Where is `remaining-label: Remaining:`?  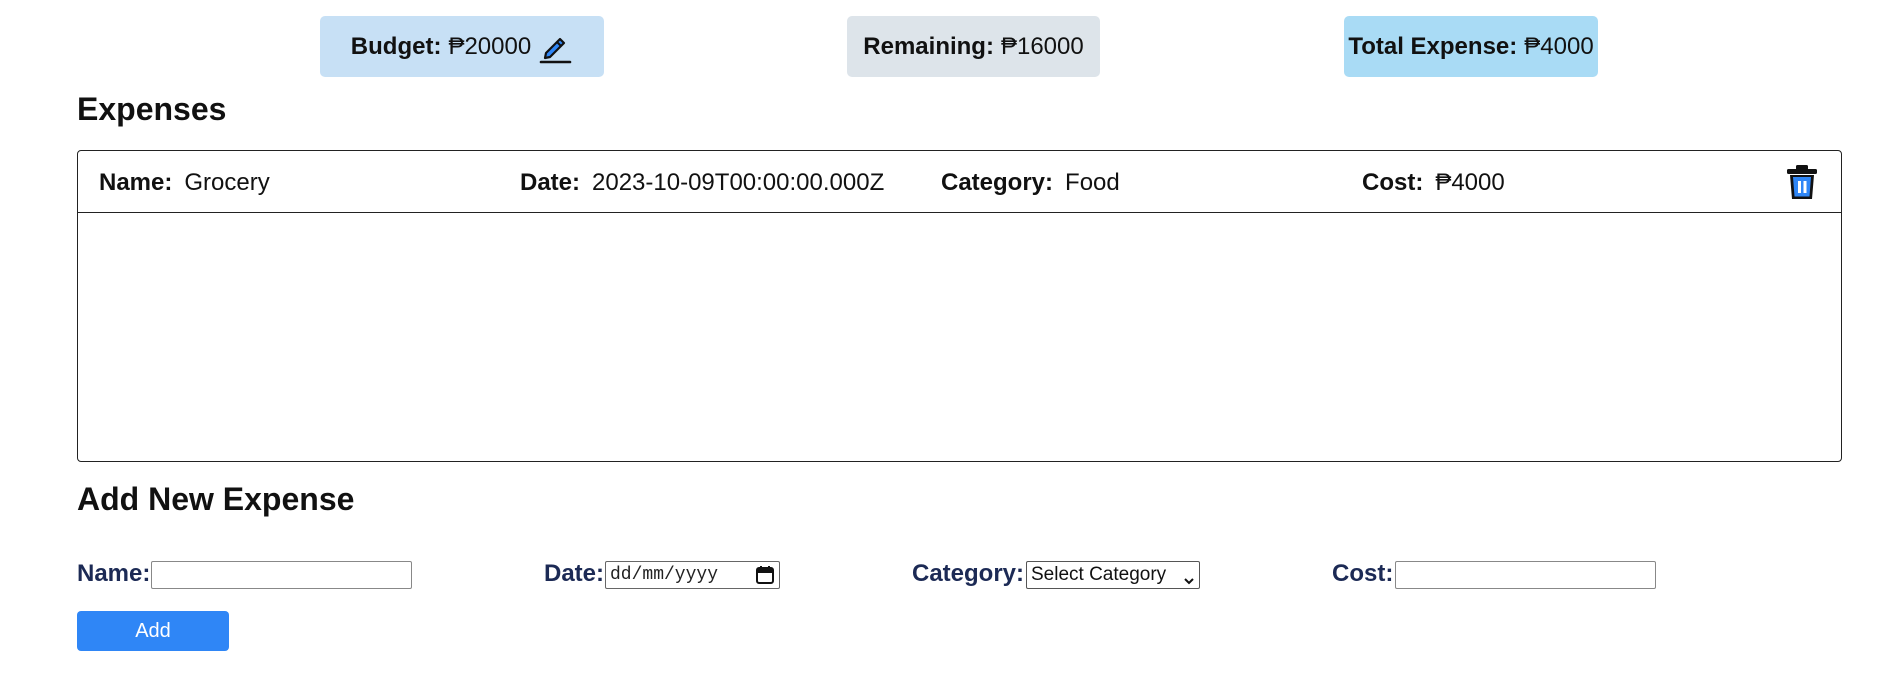 remaining-label: Remaining: is located at coordinates (928, 46).